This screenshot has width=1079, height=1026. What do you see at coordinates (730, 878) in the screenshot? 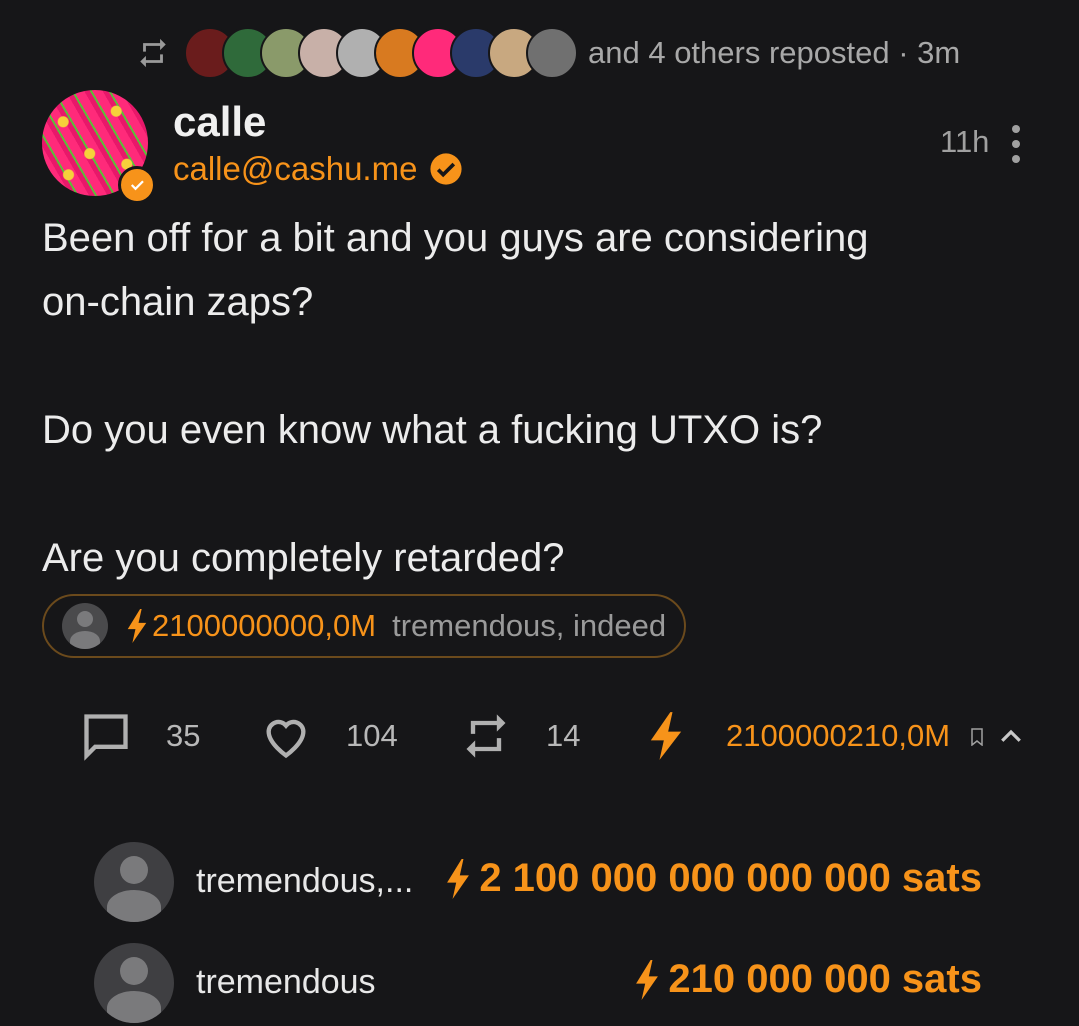
I see `zap-amount-label: 2 100 000 000 000 000 sats` at bounding box center [730, 878].